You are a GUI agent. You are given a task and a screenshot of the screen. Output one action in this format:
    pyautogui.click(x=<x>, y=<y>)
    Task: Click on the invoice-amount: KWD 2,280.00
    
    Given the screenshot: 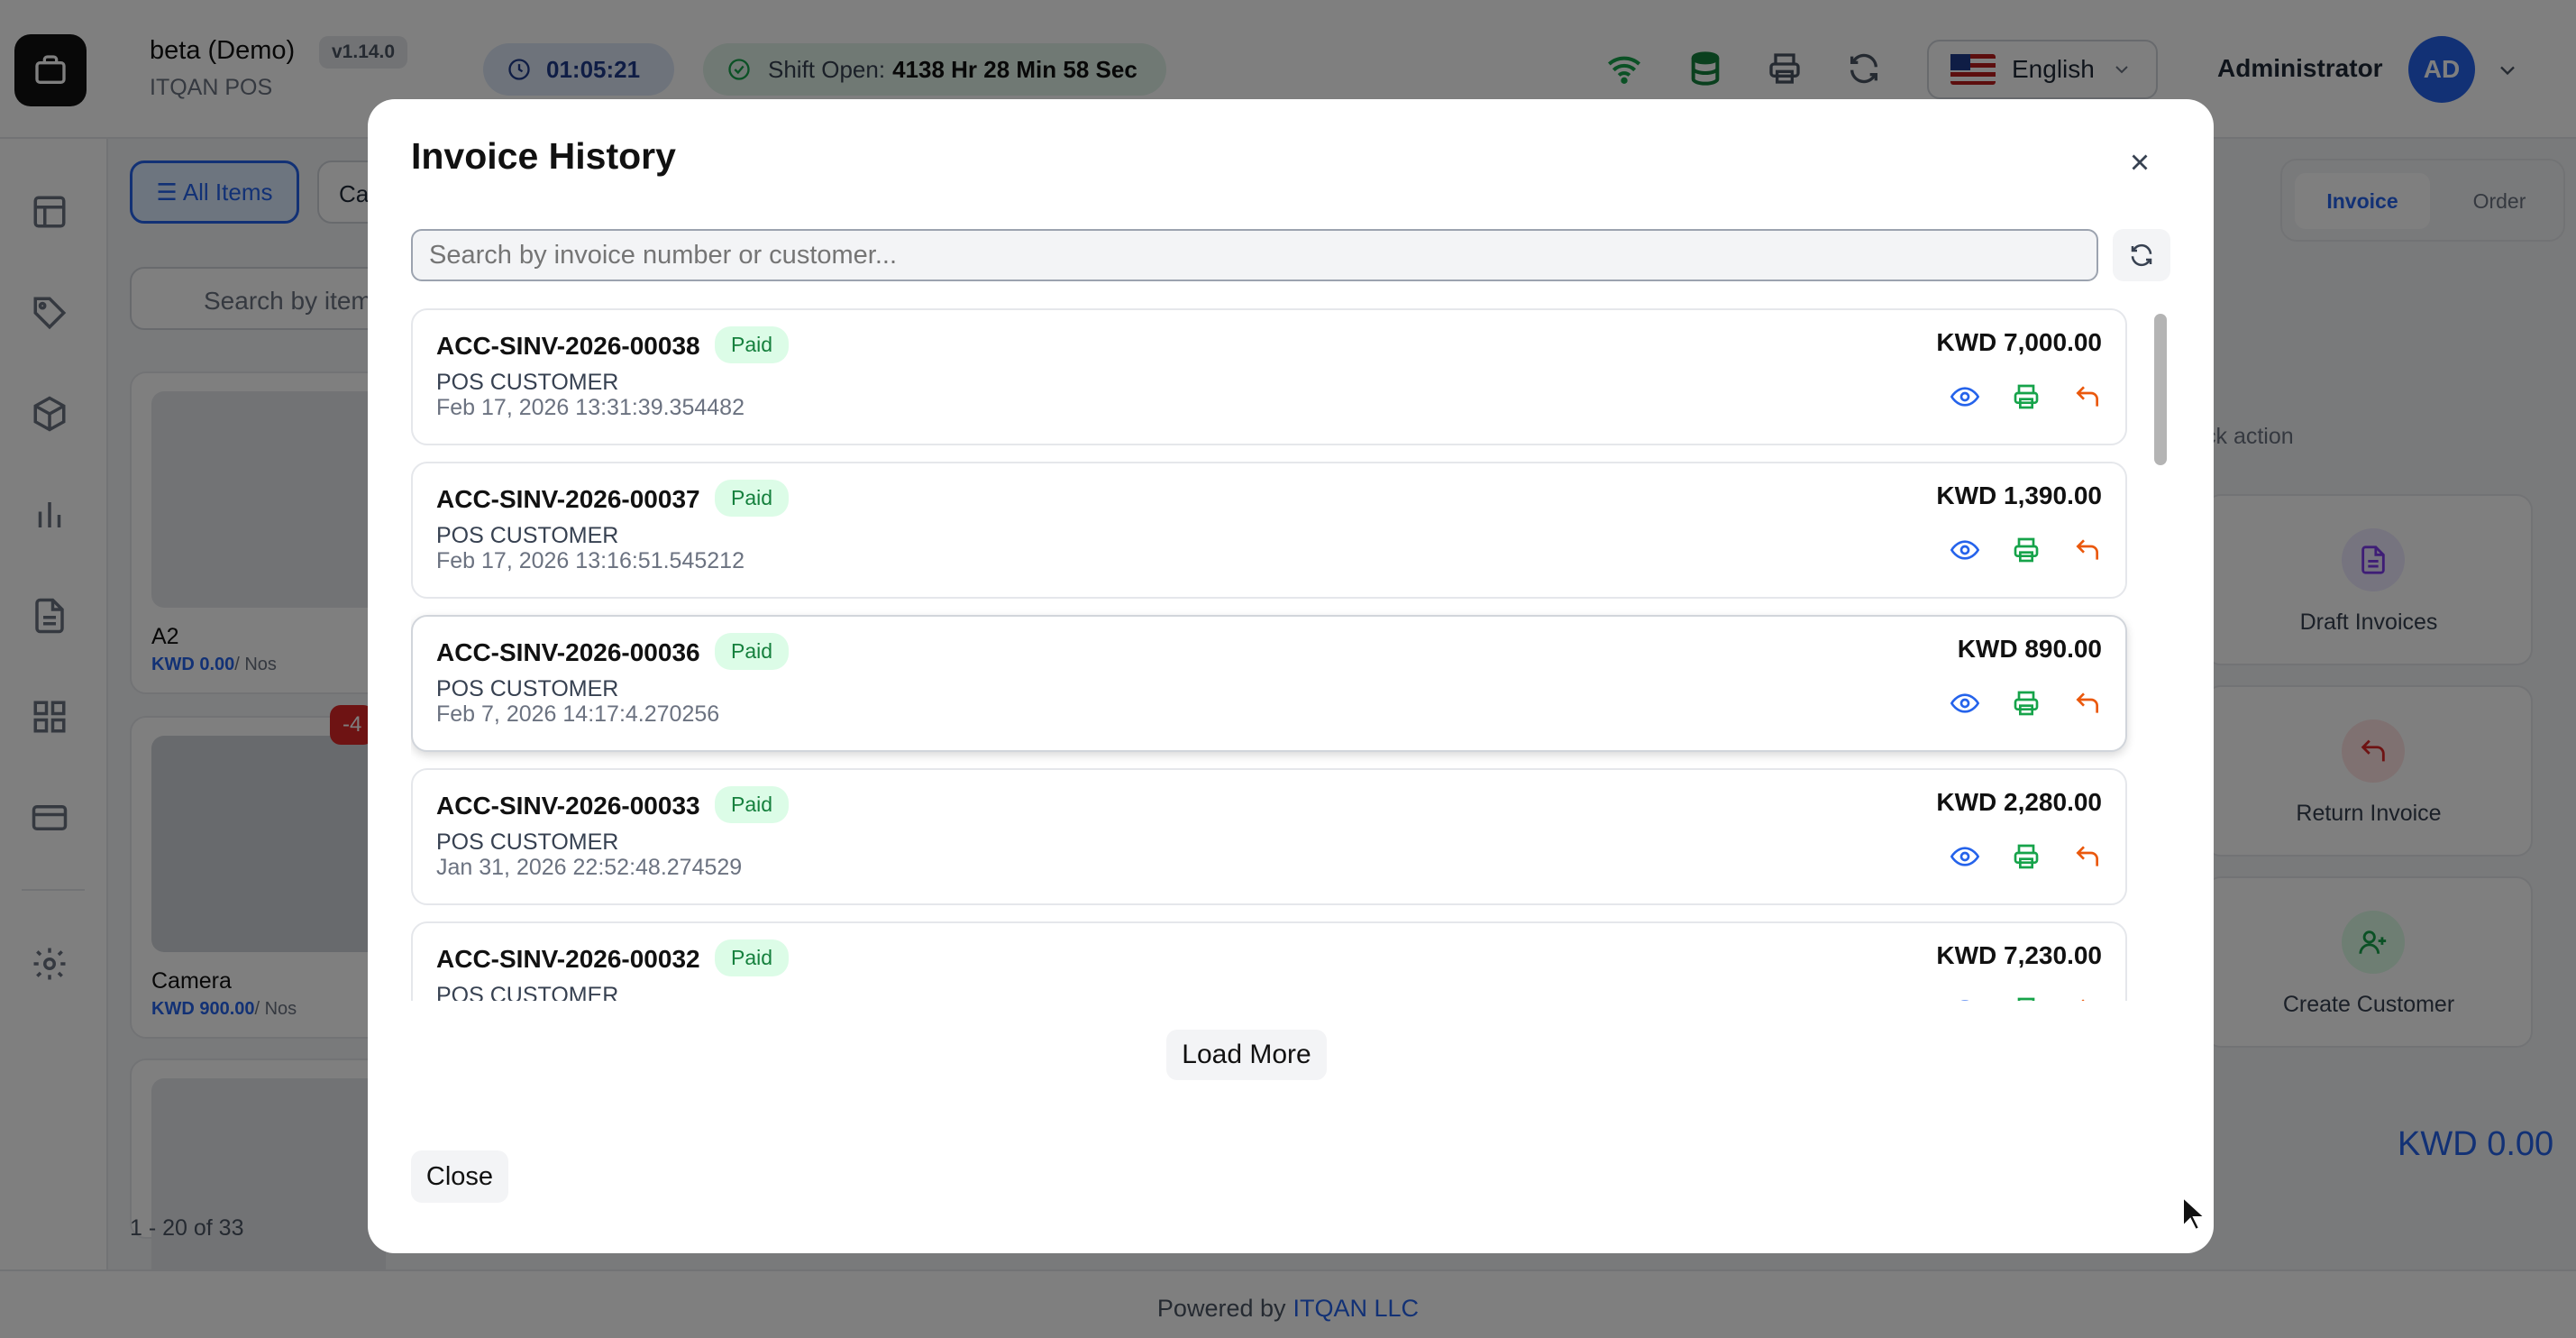 What is the action you would take?
    pyautogui.click(x=2019, y=802)
    